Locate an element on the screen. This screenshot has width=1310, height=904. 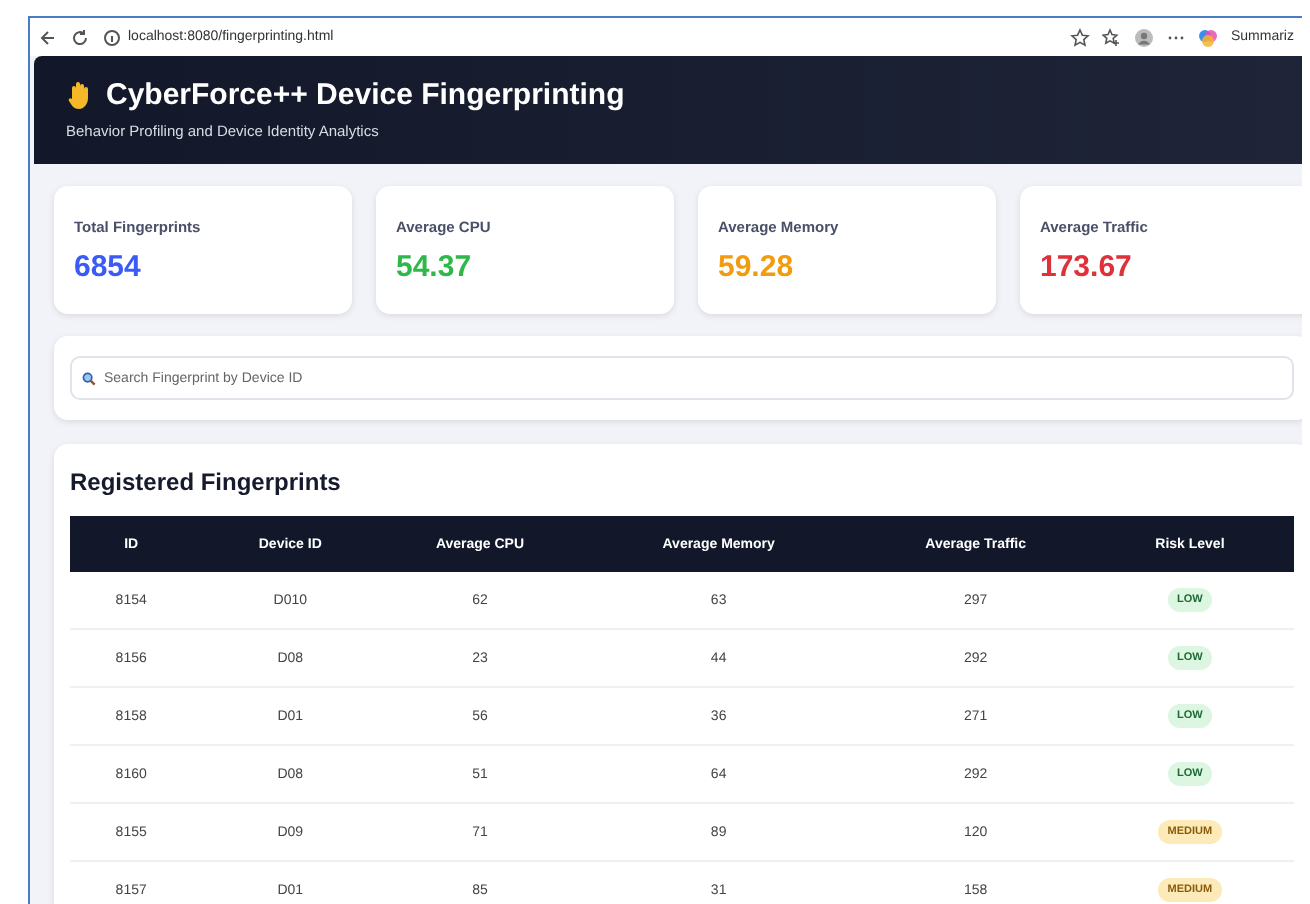
stat-value: 59.28 is located at coordinates (757, 266).